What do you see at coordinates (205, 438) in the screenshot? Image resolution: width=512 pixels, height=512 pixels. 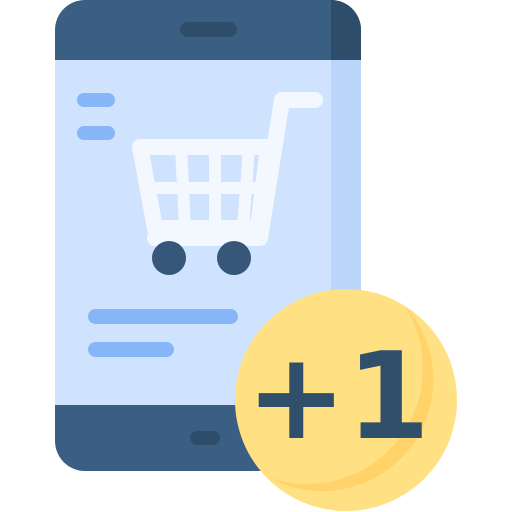 I see `phone-home-button` at bounding box center [205, 438].